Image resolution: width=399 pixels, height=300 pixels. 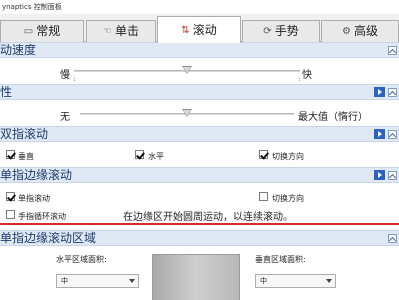 What do you see at coordinates (65, 75) in the screenshot?
I see `slider-min-label: 慢` at bounding box center [65, 75].